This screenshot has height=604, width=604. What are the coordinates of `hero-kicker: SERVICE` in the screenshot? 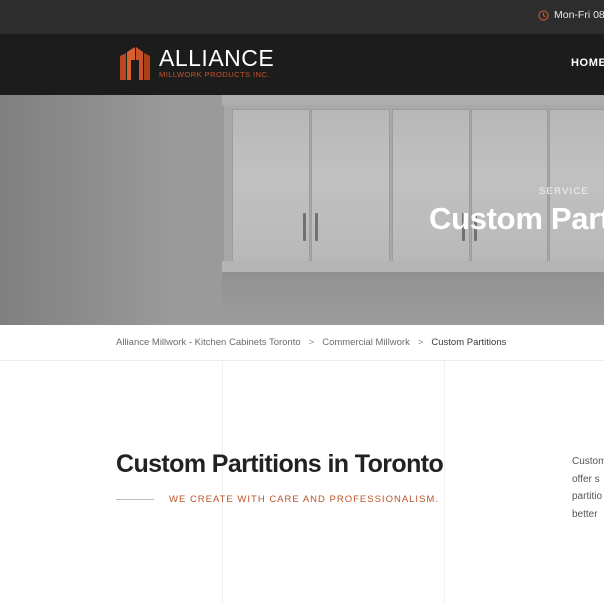 It's located at (564, 191).